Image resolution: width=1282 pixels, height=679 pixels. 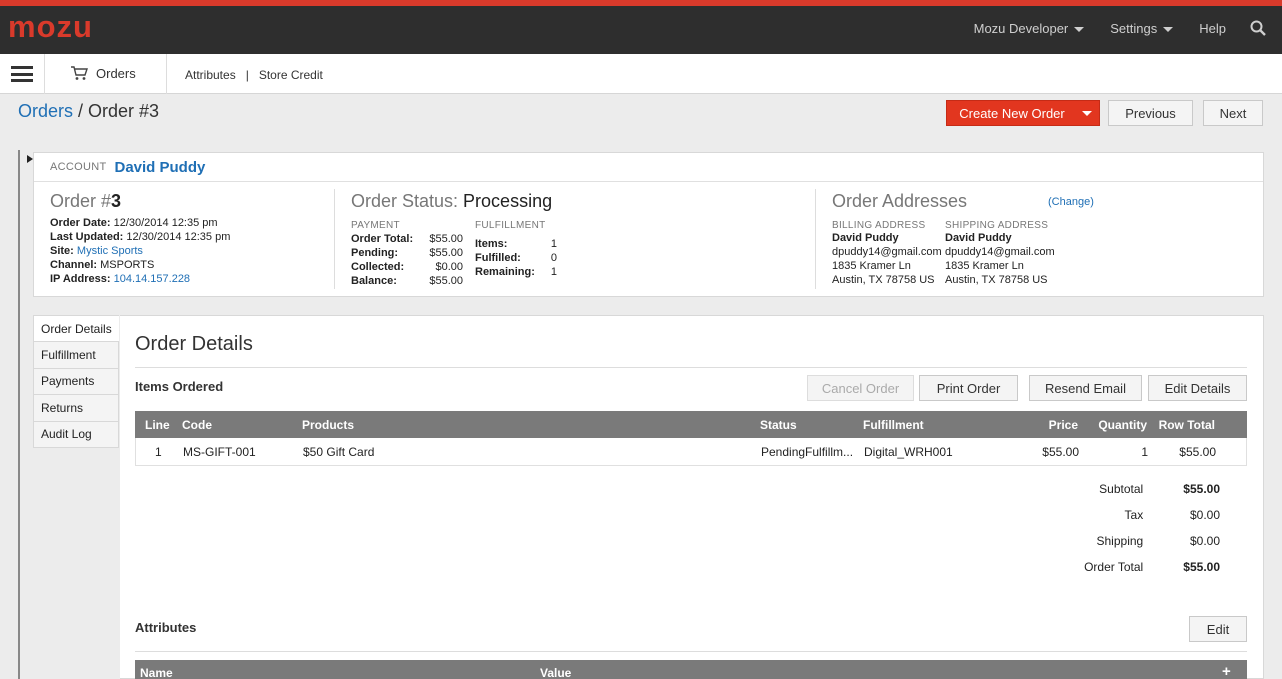 What do you see at coordinates (1218, 629) in the screenshot?
I see `attributes-edit-button: Edit` at bounding box center [1218, 629].